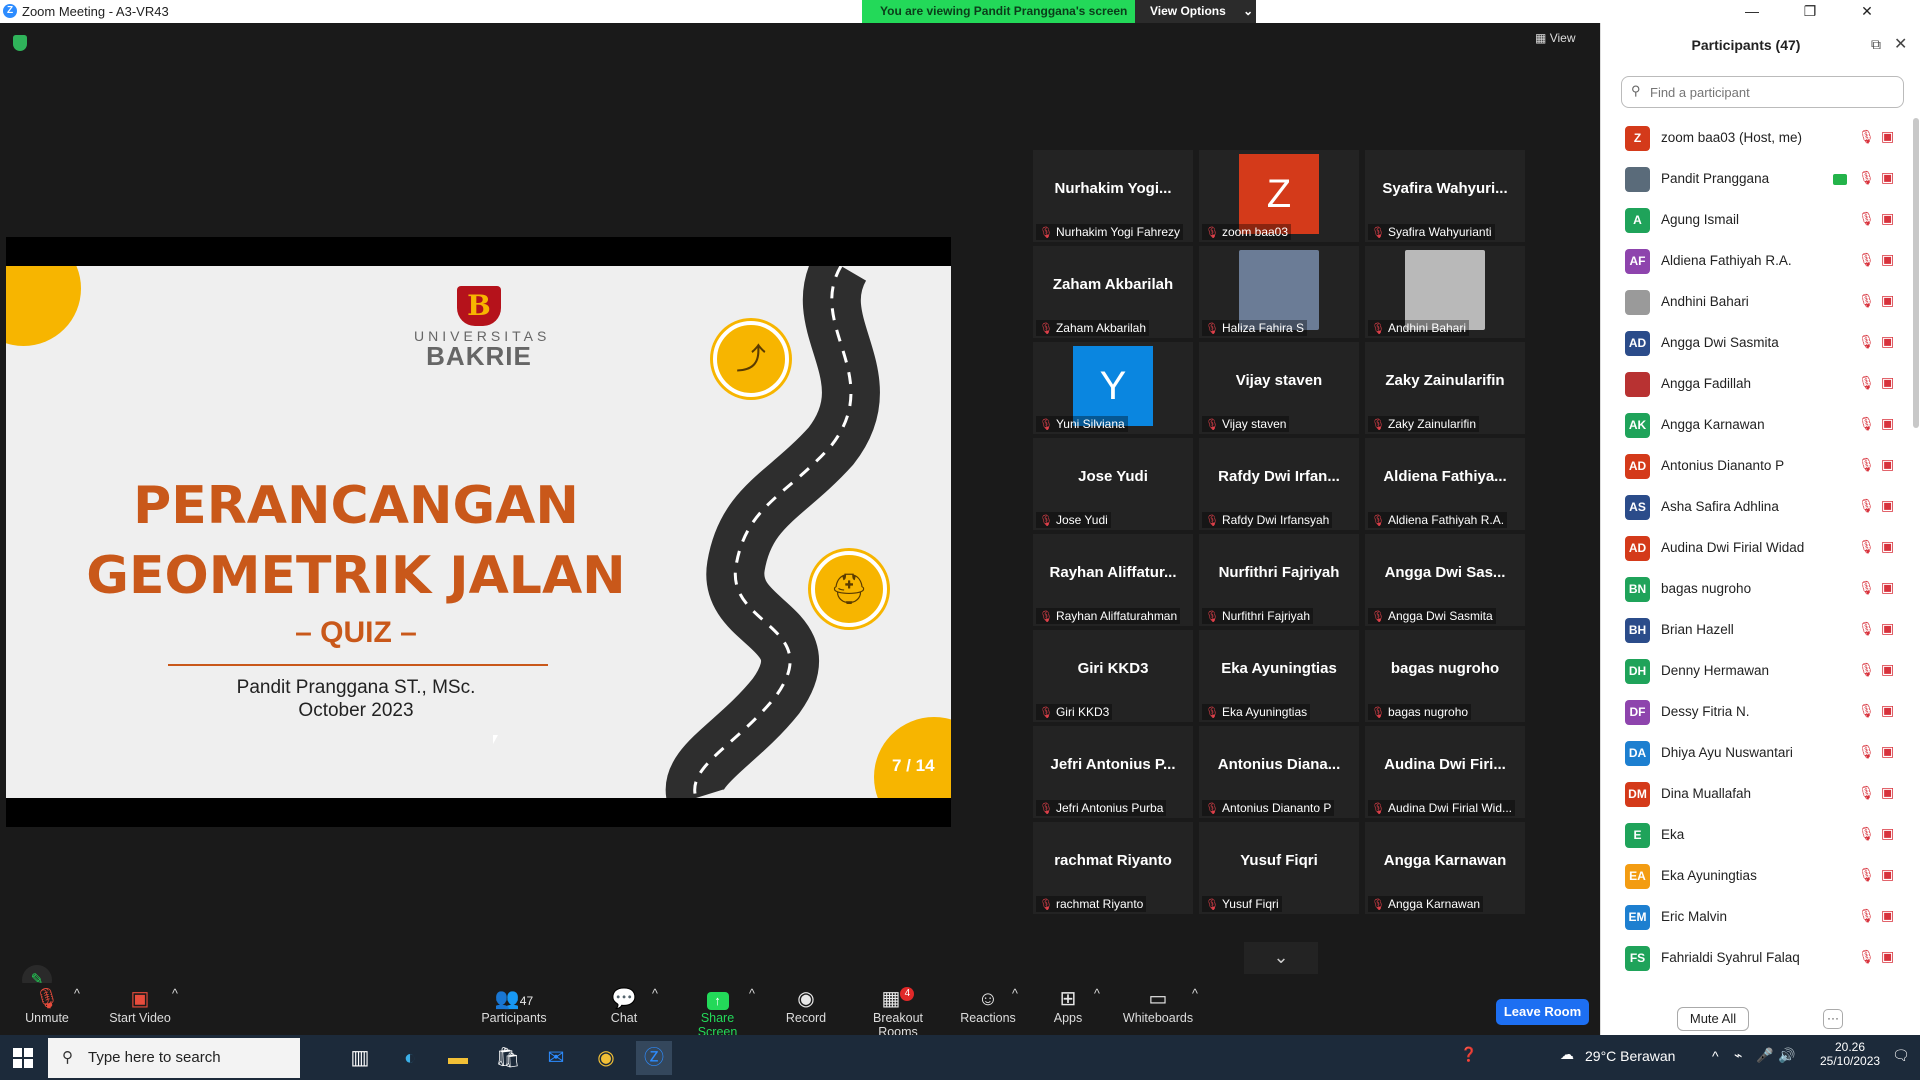 The width and height of the screenshot is (1920, 1080). I want to click on windows-start-icon, so click(23, 1058).